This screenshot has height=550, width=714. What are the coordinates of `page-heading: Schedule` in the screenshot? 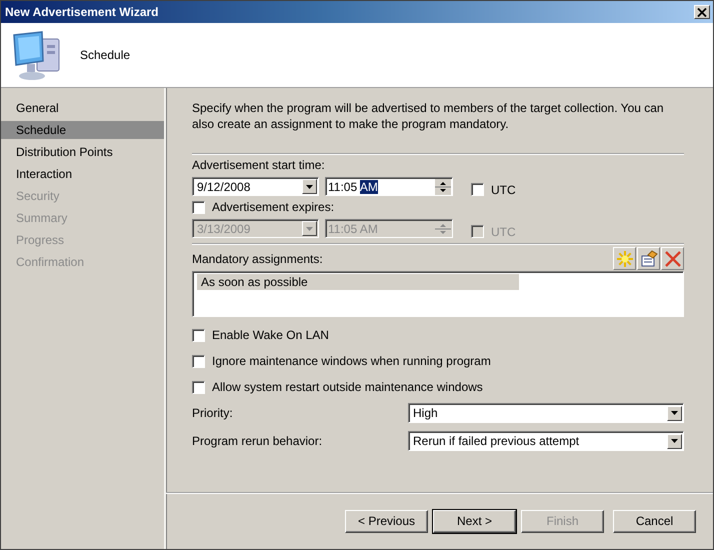 It's located at (105, 55).